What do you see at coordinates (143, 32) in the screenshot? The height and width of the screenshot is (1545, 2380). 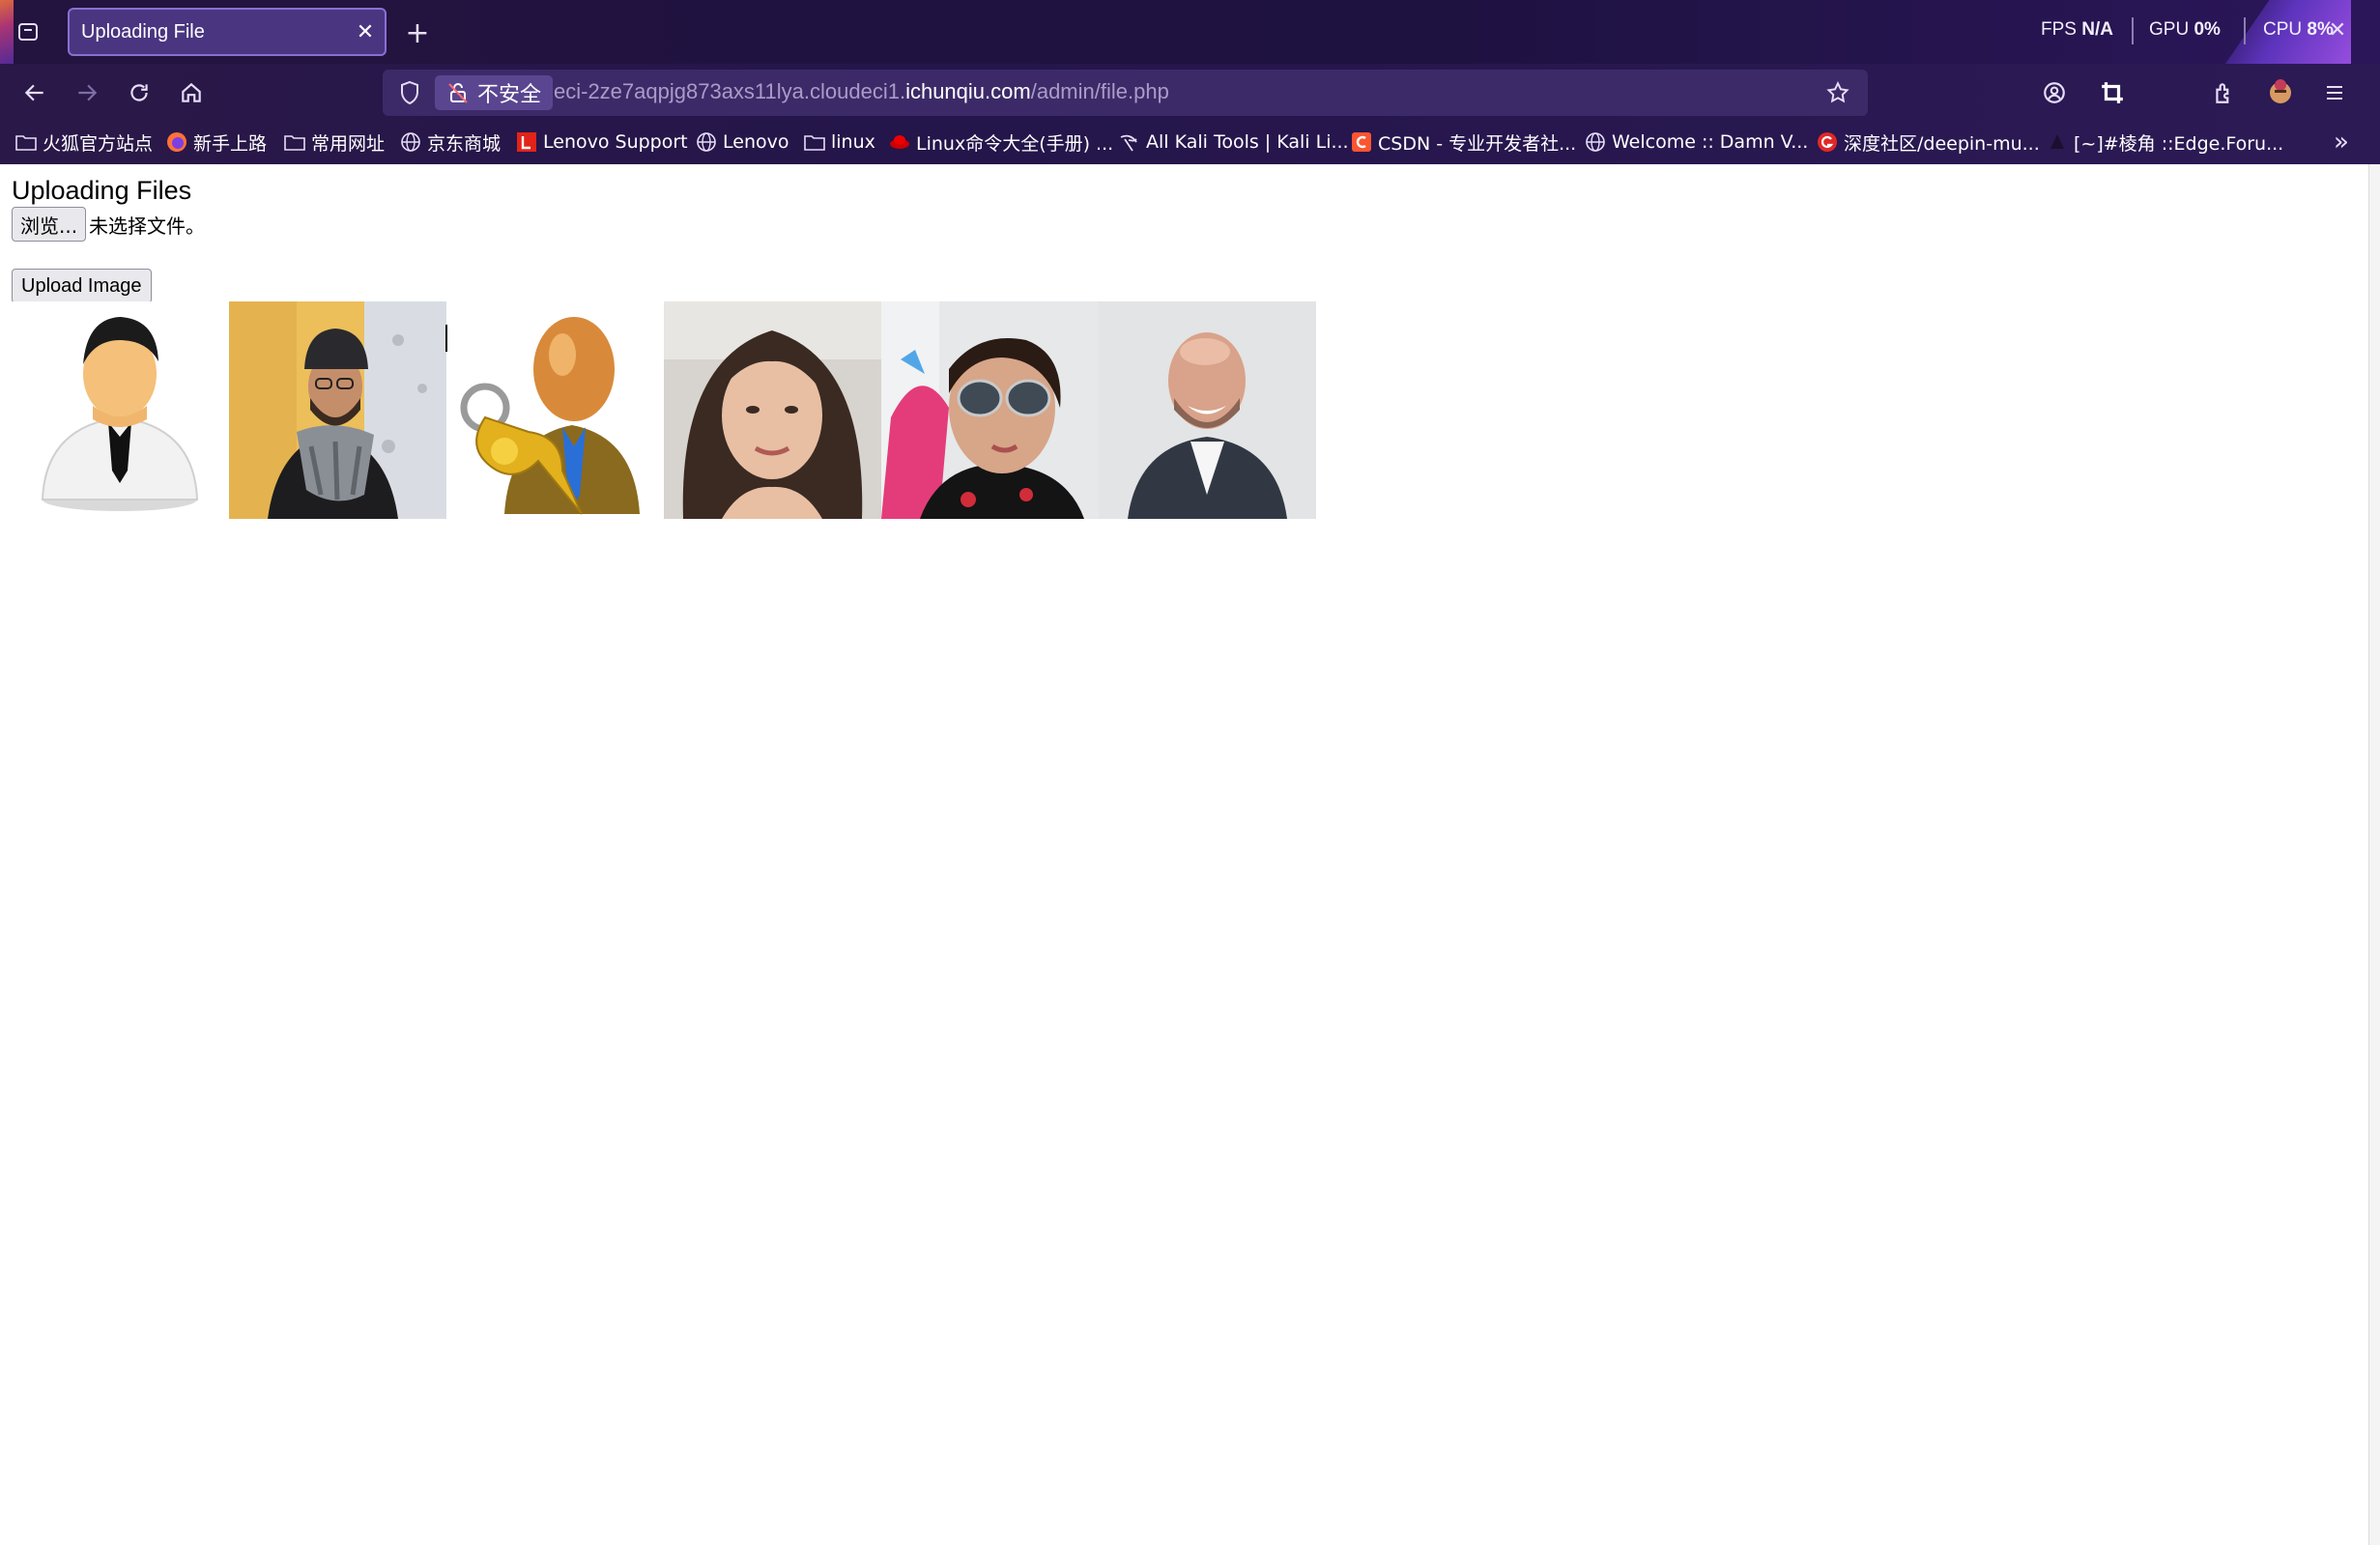 I see `tab-title: Uploading File` at bounding box center [143, 32].